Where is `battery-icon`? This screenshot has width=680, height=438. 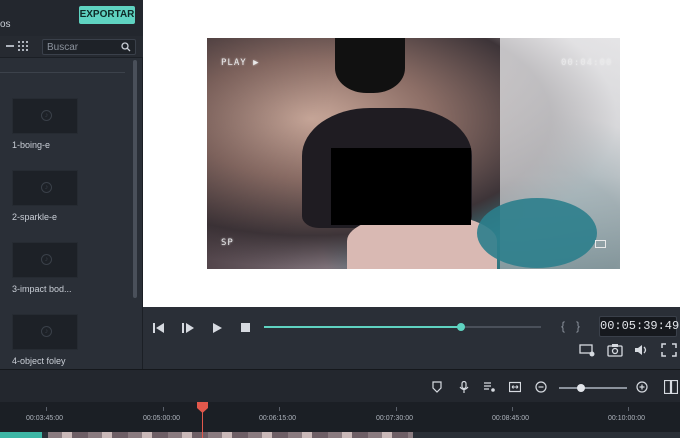 battery-icon is located at coordinates (600, 244).